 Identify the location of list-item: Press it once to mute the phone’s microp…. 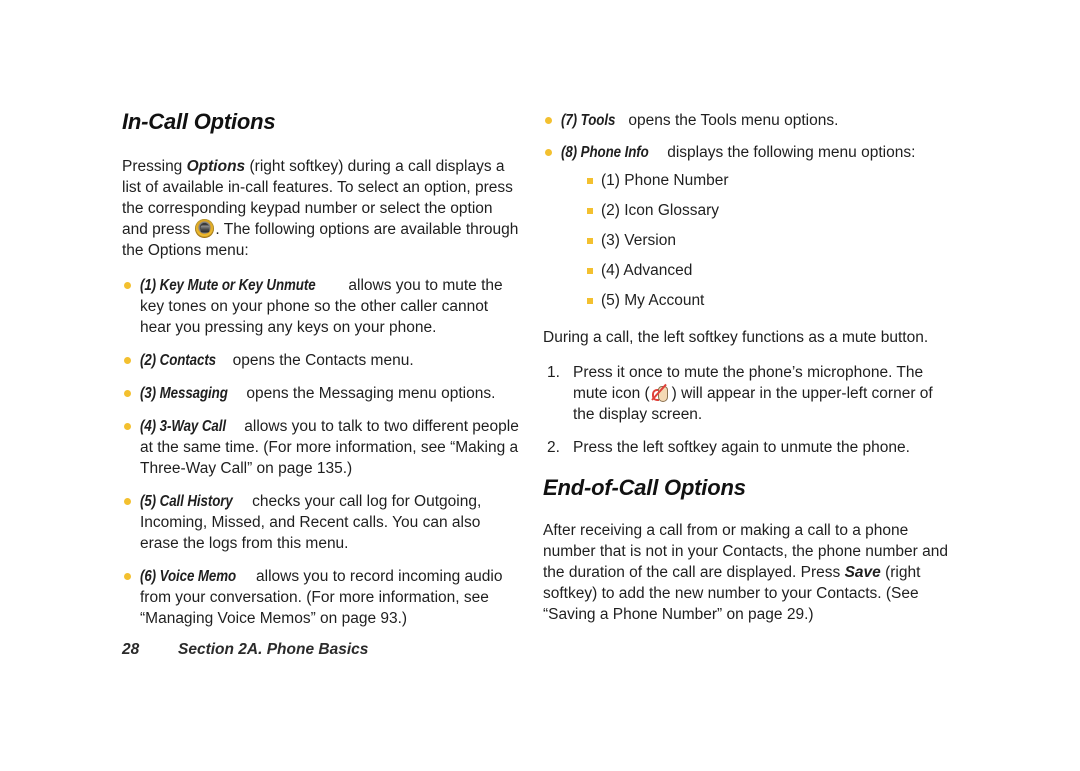
(749, 393).